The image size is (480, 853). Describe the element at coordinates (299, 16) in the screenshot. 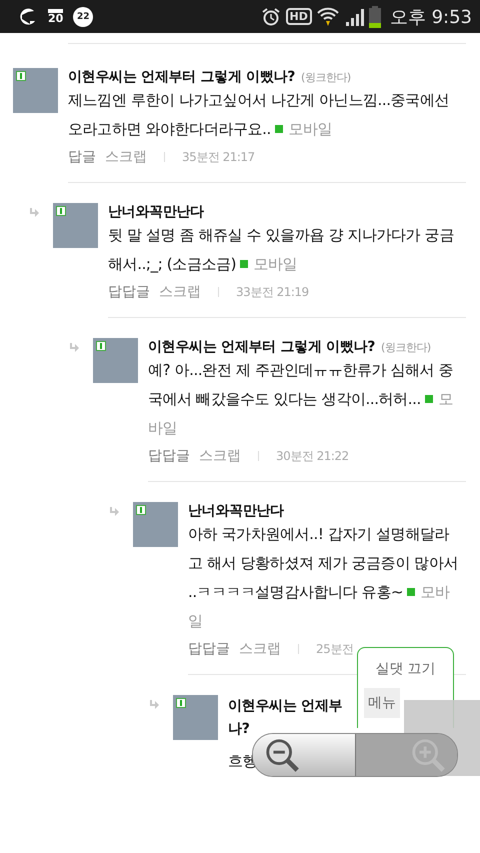

I see `network-badge: HD` at that location.